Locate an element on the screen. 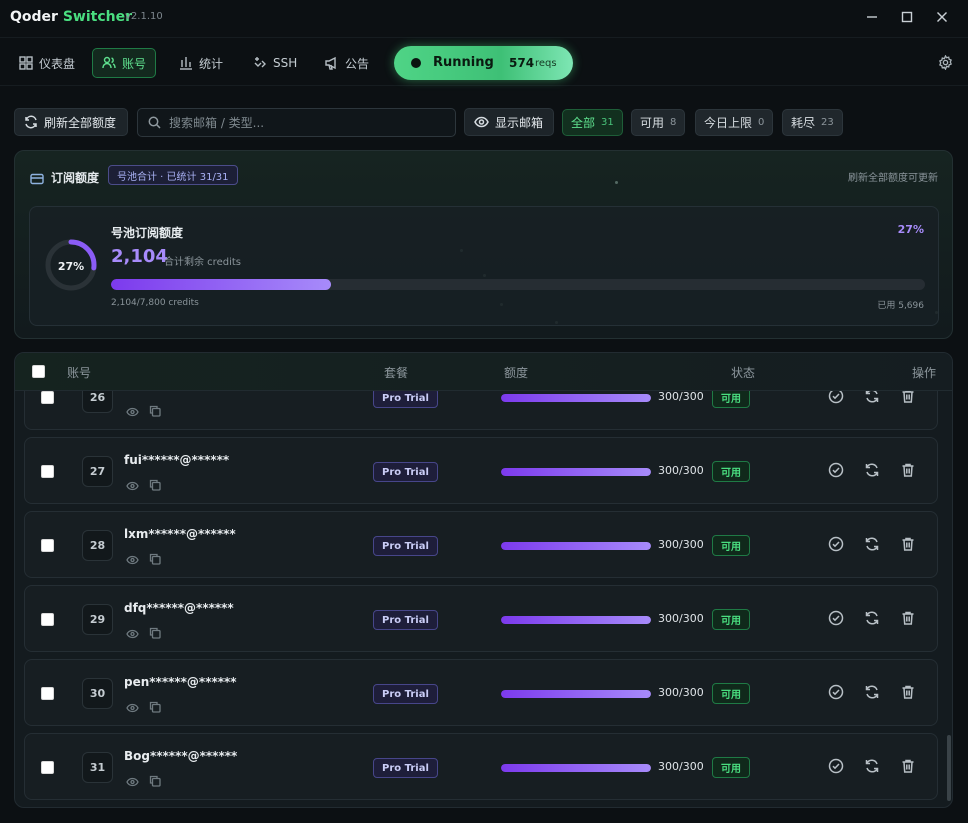 This screenshot has height=823, width=968. filter-available: 可用 8 is located at coordinates (658, 122).